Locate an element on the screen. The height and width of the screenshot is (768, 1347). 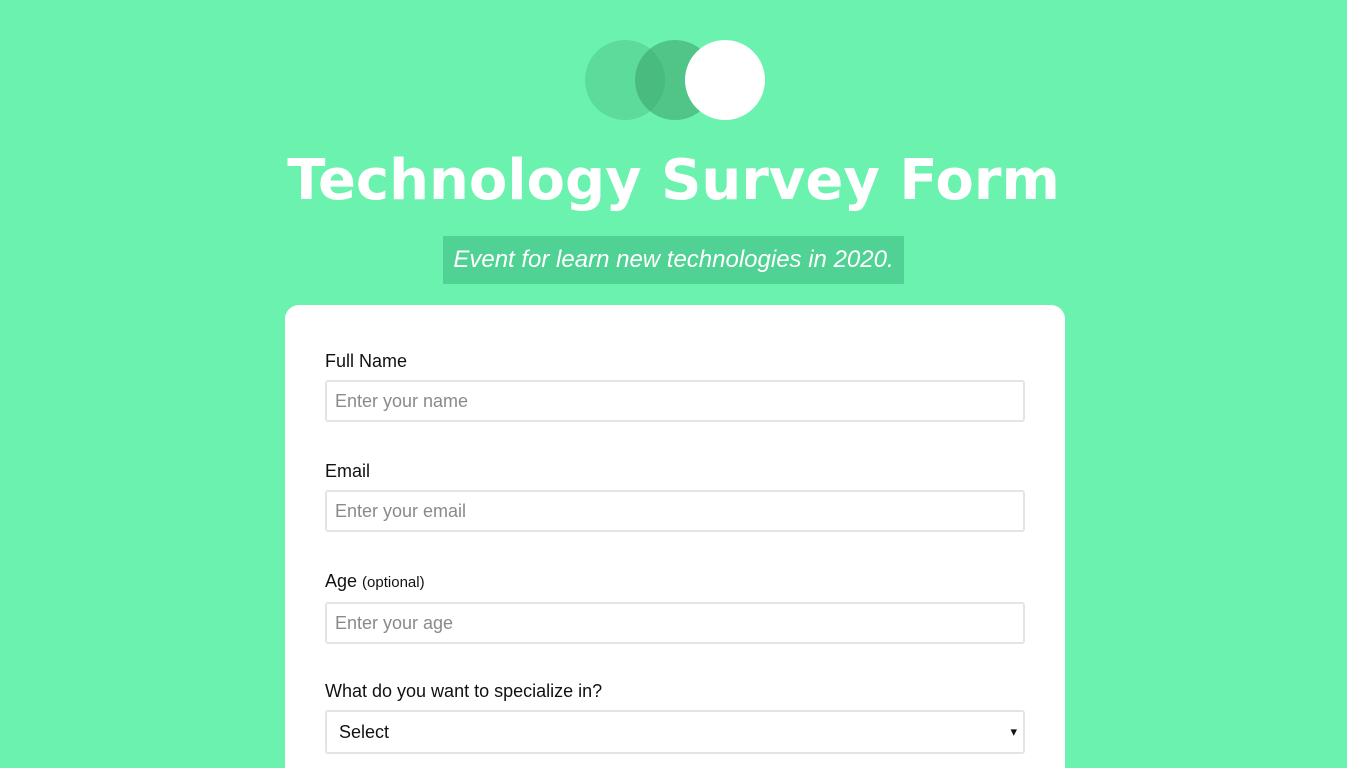
age-label-text: Age is located at coordinates (341, 581).